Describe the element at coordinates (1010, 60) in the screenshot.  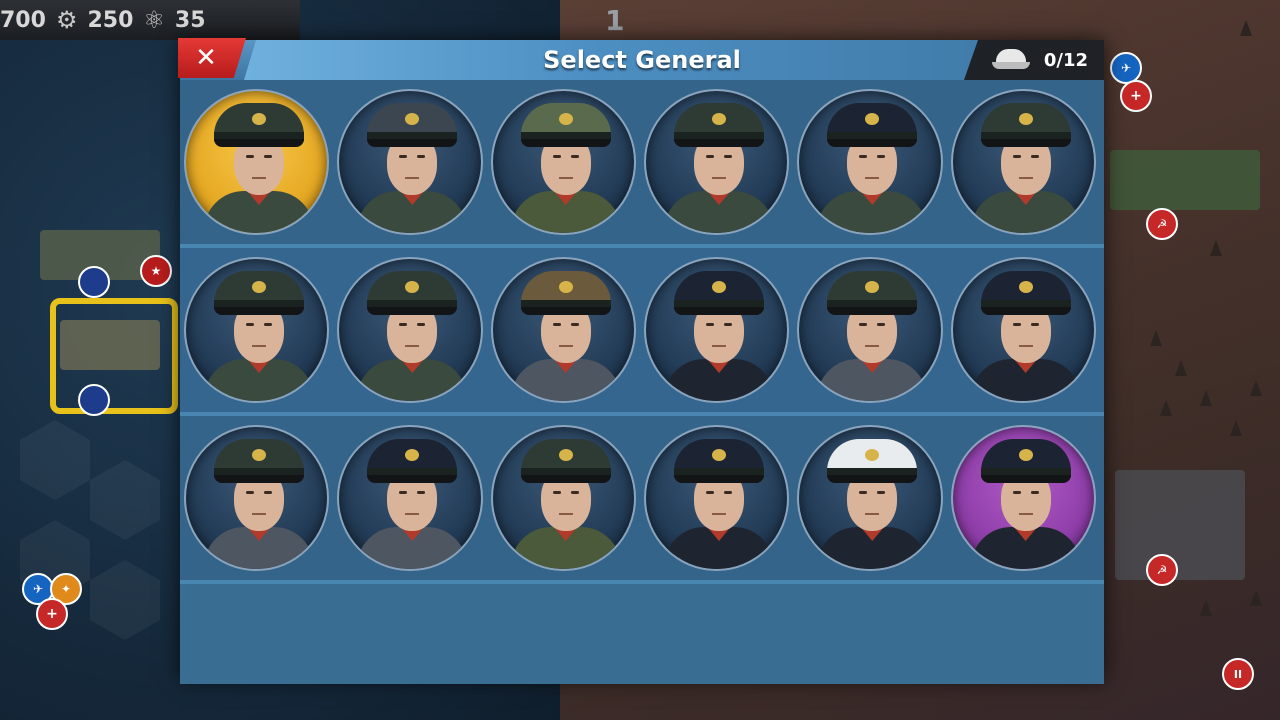
I see `officer-cap-icon` at that location.